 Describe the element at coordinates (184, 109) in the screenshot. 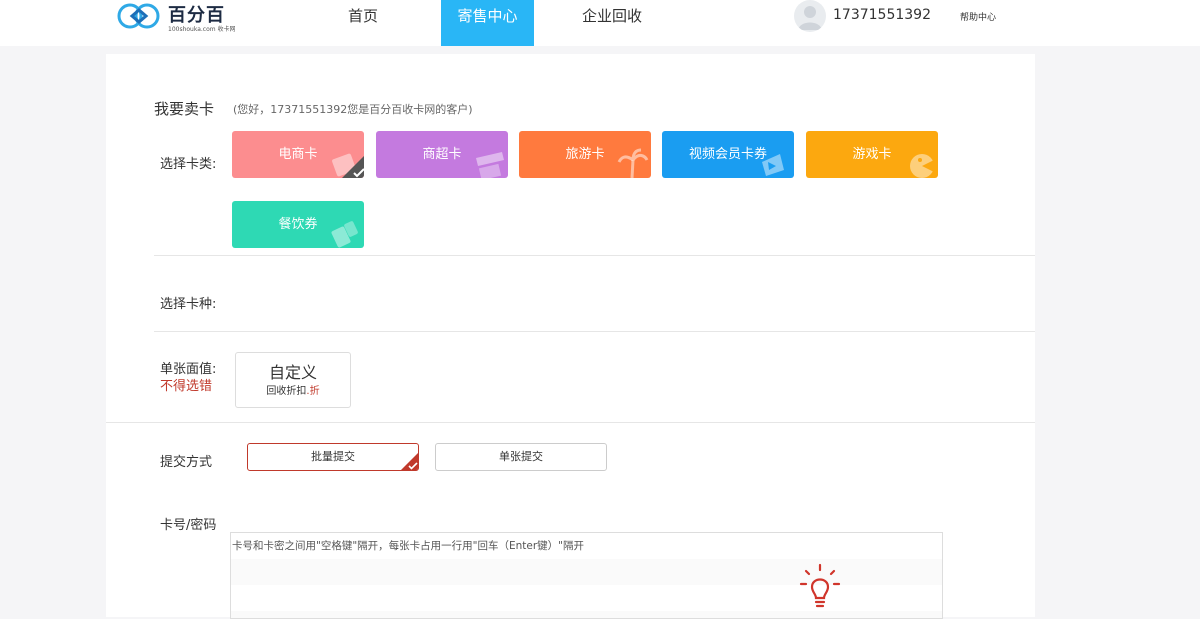

I see `page-title: 我要卖卡` at that location.